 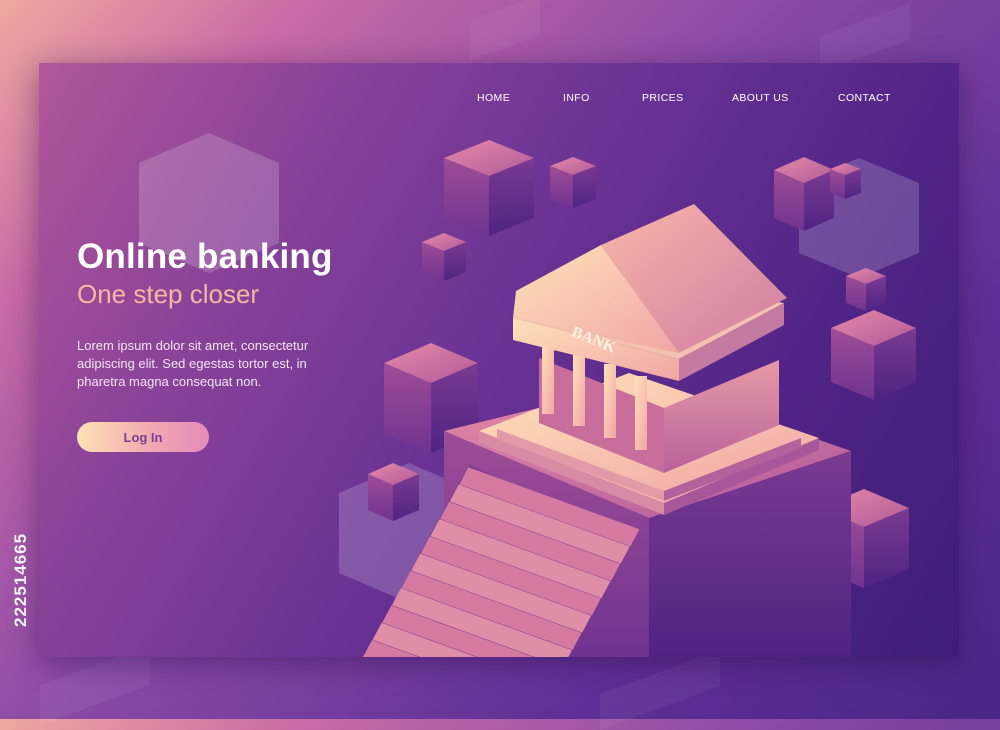 I want to click on nav-item-home: HOME, so click(x=493, y=98).